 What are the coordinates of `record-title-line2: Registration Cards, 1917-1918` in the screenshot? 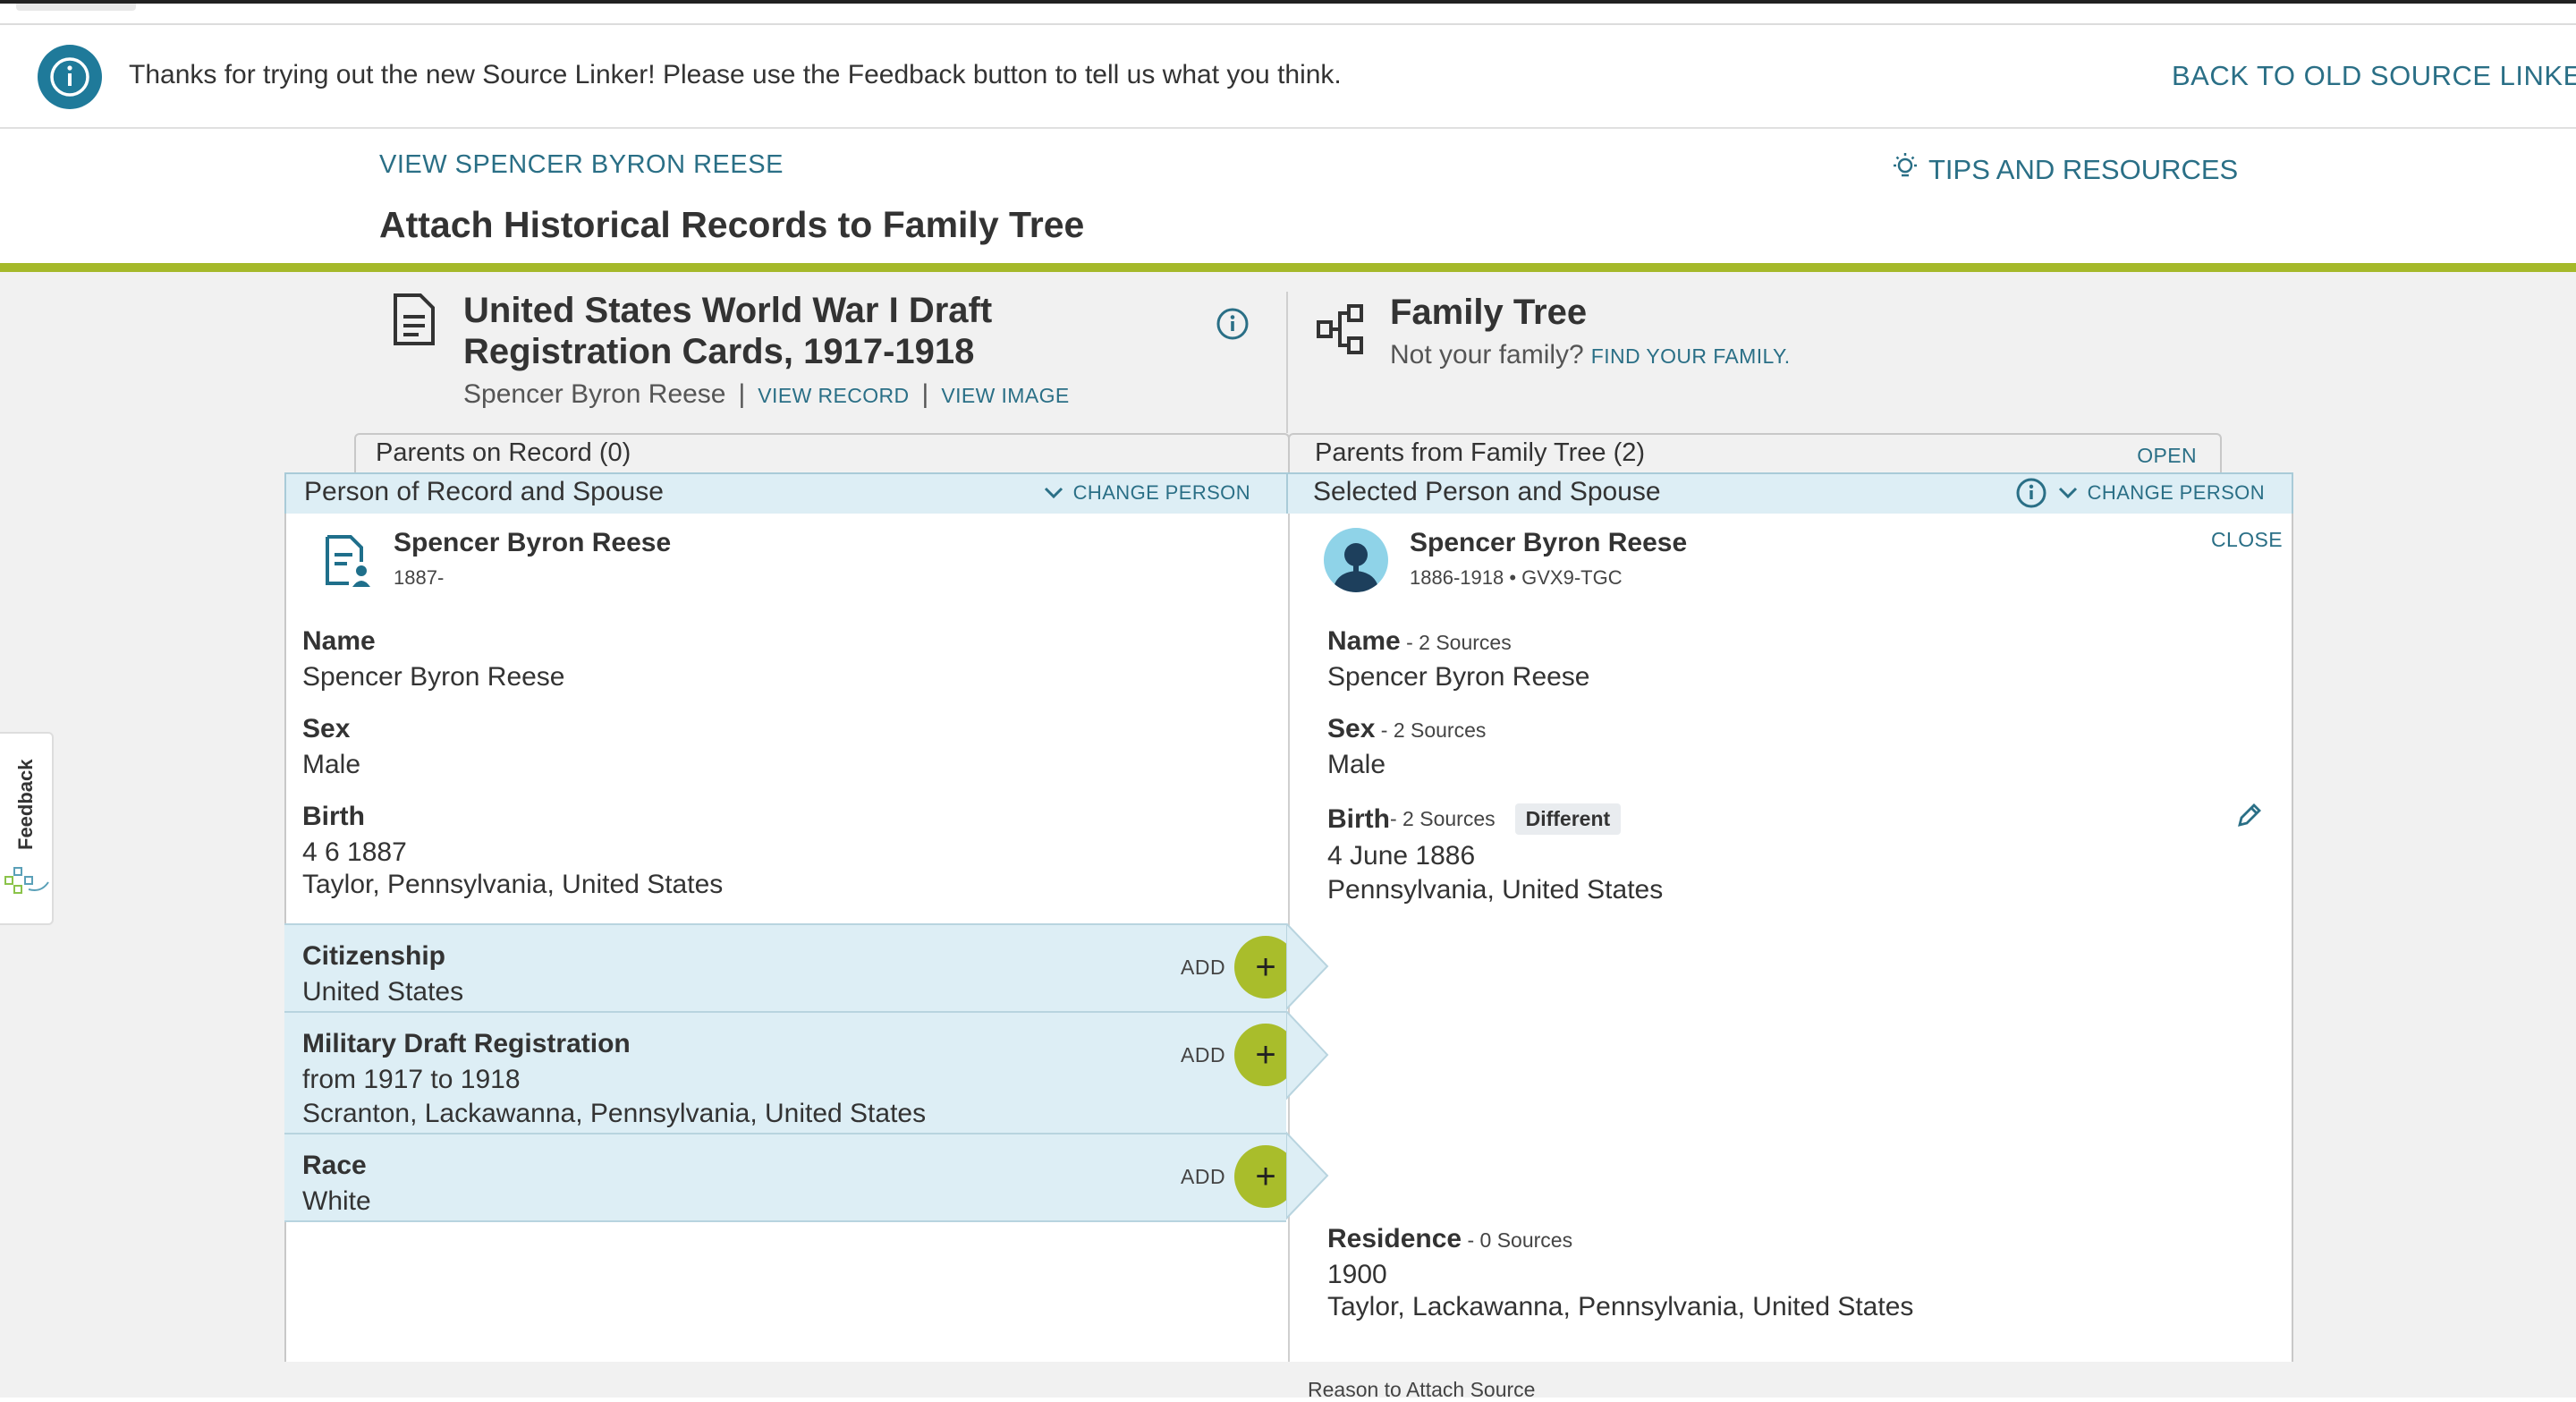 It's located at (719, 352).